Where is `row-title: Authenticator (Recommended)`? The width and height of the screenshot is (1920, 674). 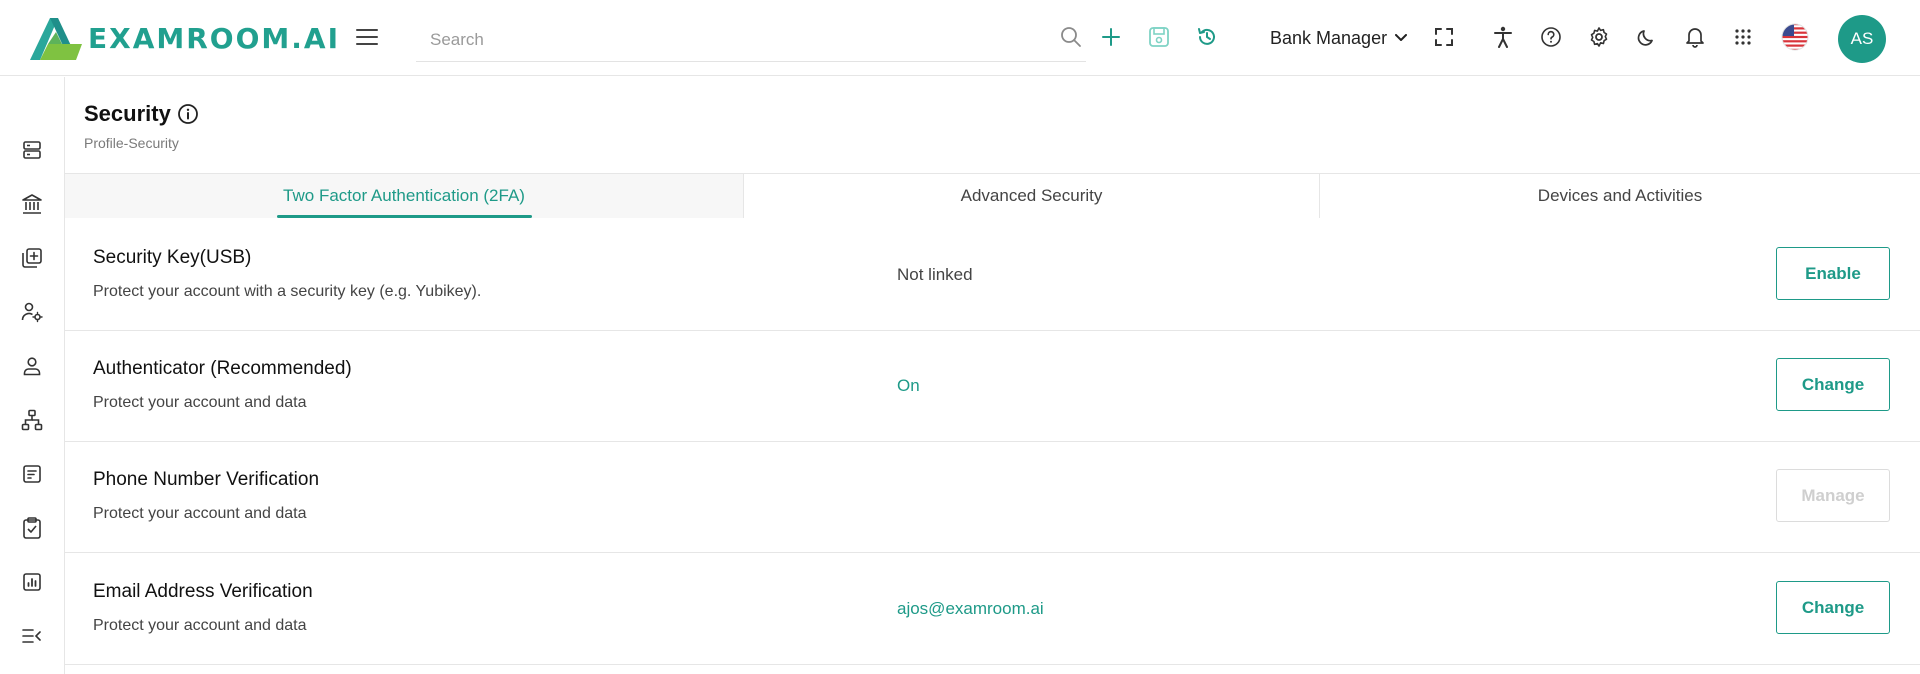 row-title: Authenticator (Recommended) is located at coordinates (222, 368).